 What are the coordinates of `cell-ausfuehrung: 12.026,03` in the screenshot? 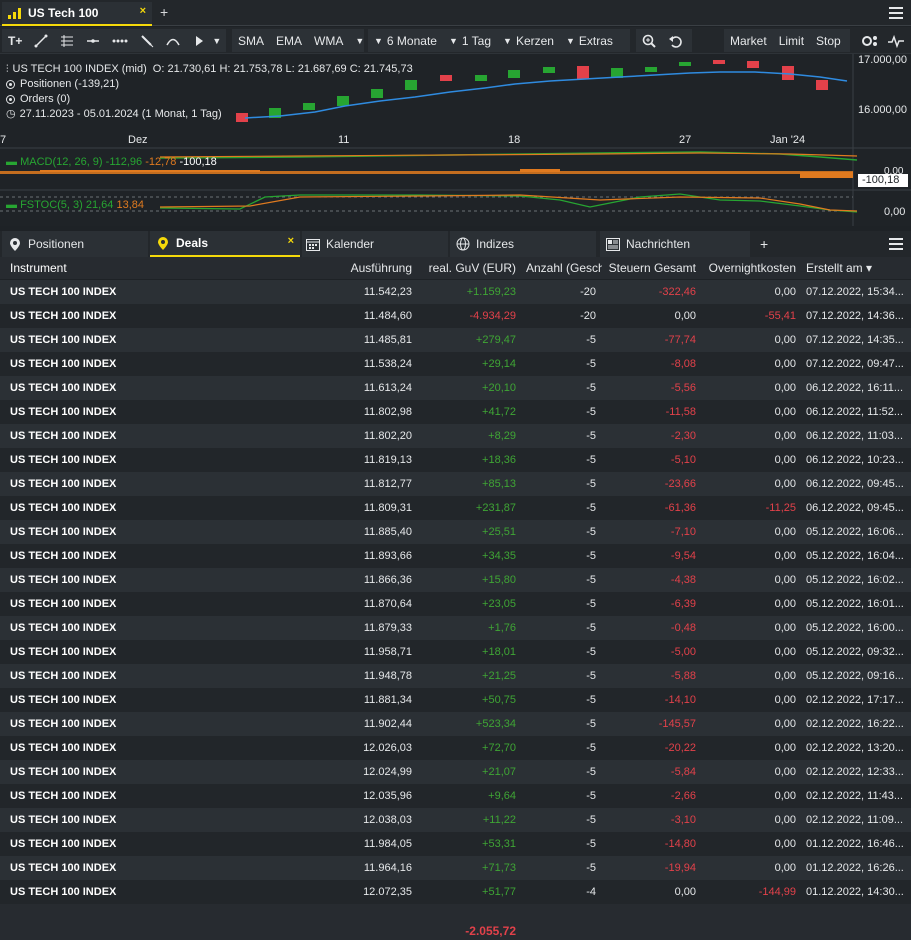 It's located at (387, 748).